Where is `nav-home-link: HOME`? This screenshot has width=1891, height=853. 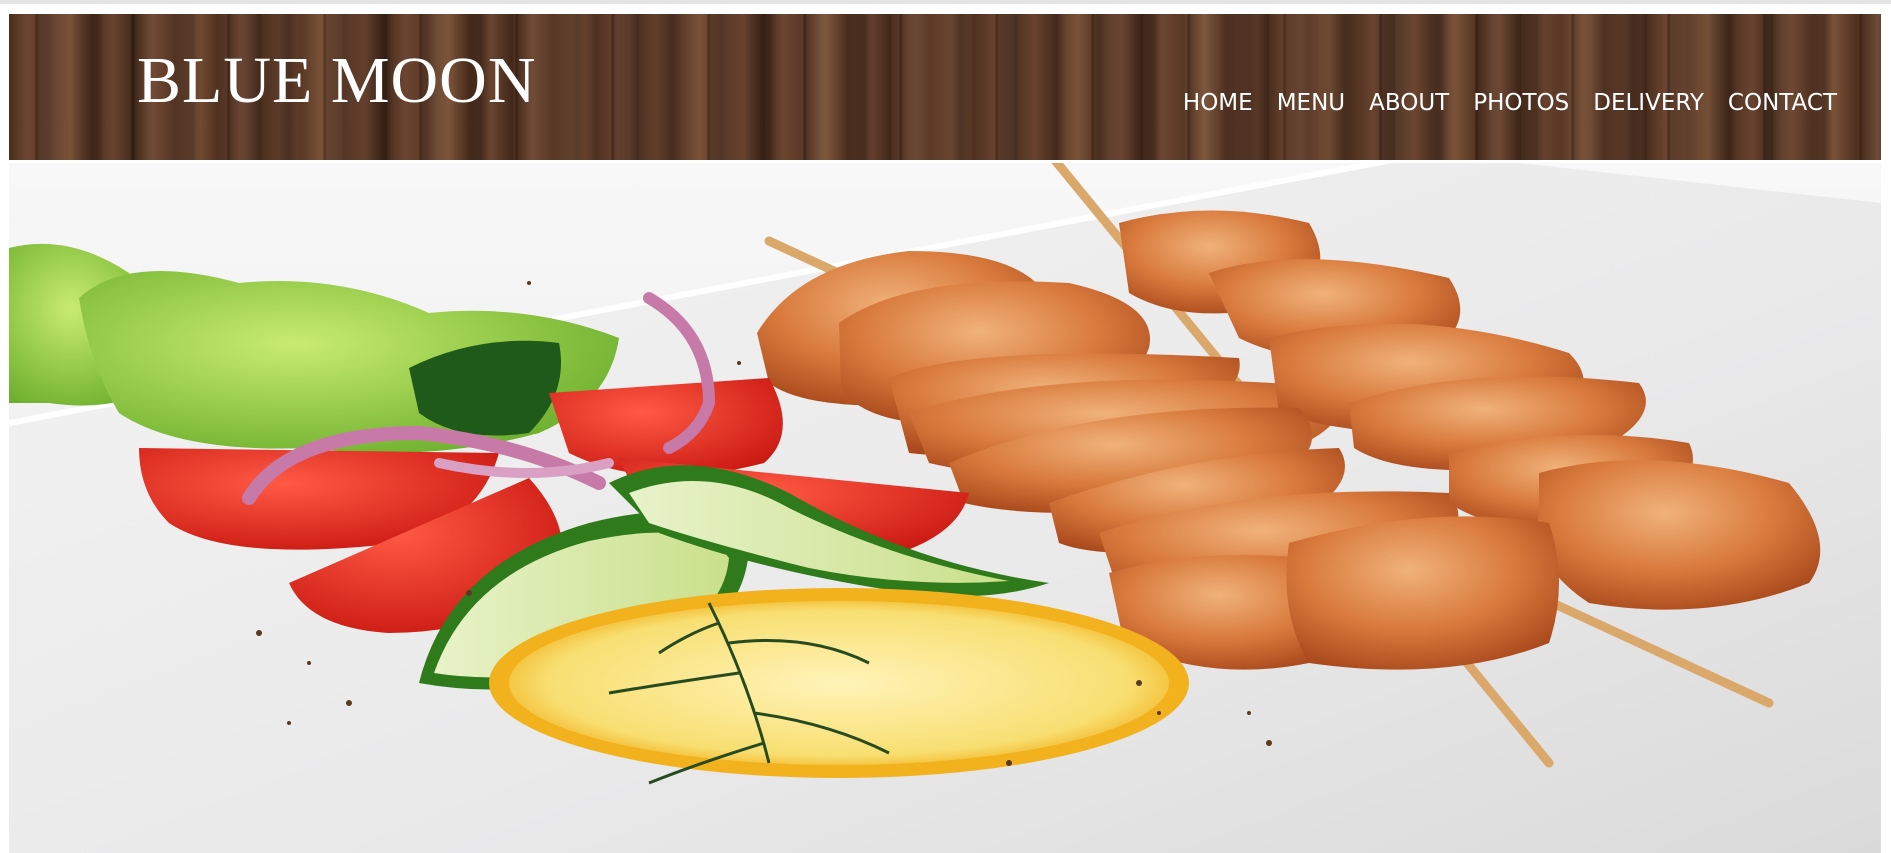
nav-home-link: HOME is located at coordinates (1218, 103).